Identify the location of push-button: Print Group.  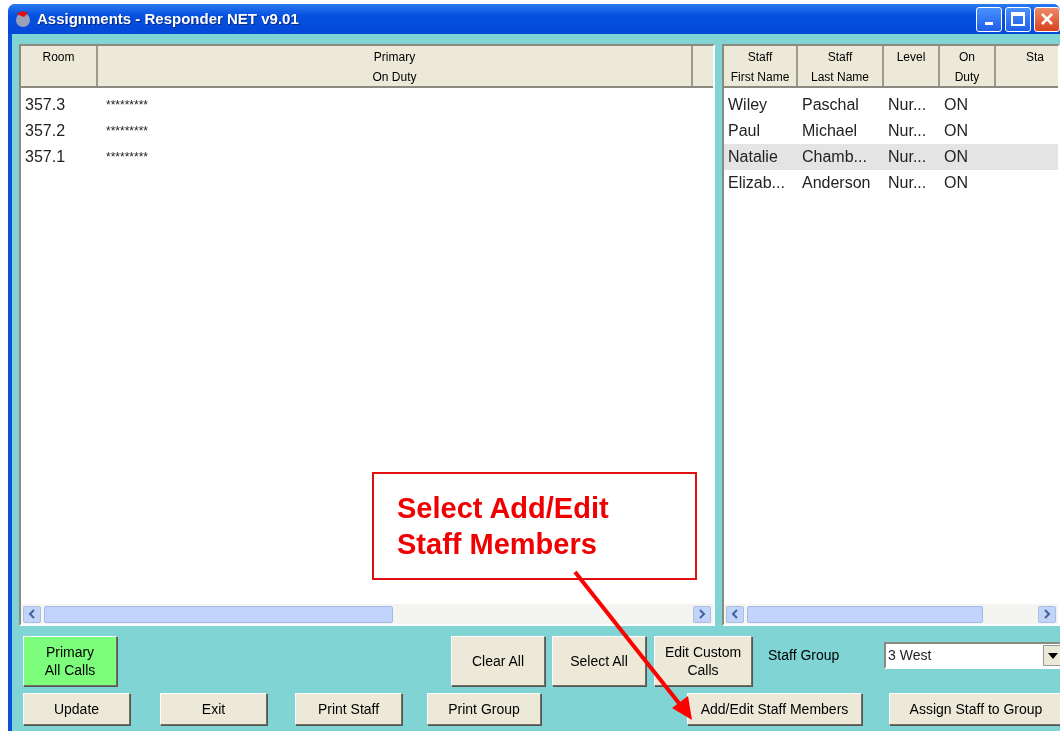
(484, 709).